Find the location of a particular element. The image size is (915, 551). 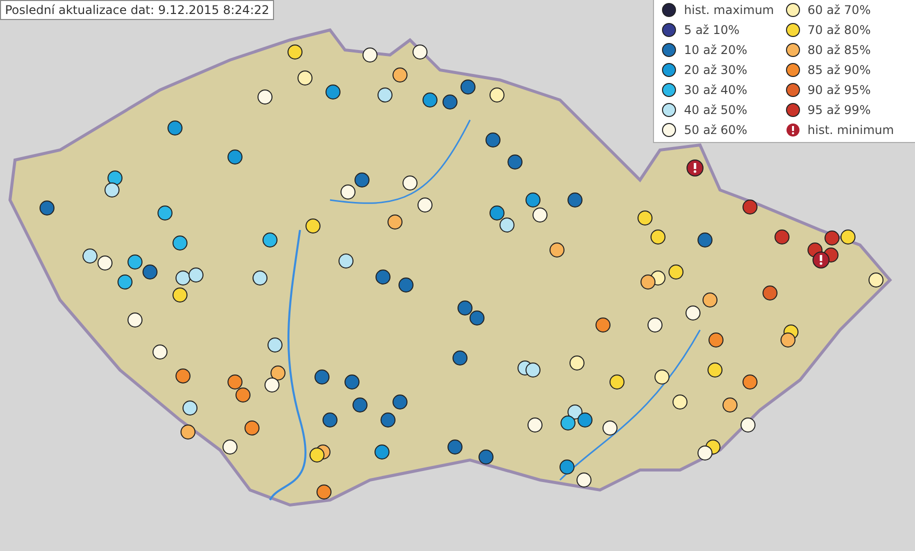

legend-label: 5 až 10% is located at coordinates (712, 30).